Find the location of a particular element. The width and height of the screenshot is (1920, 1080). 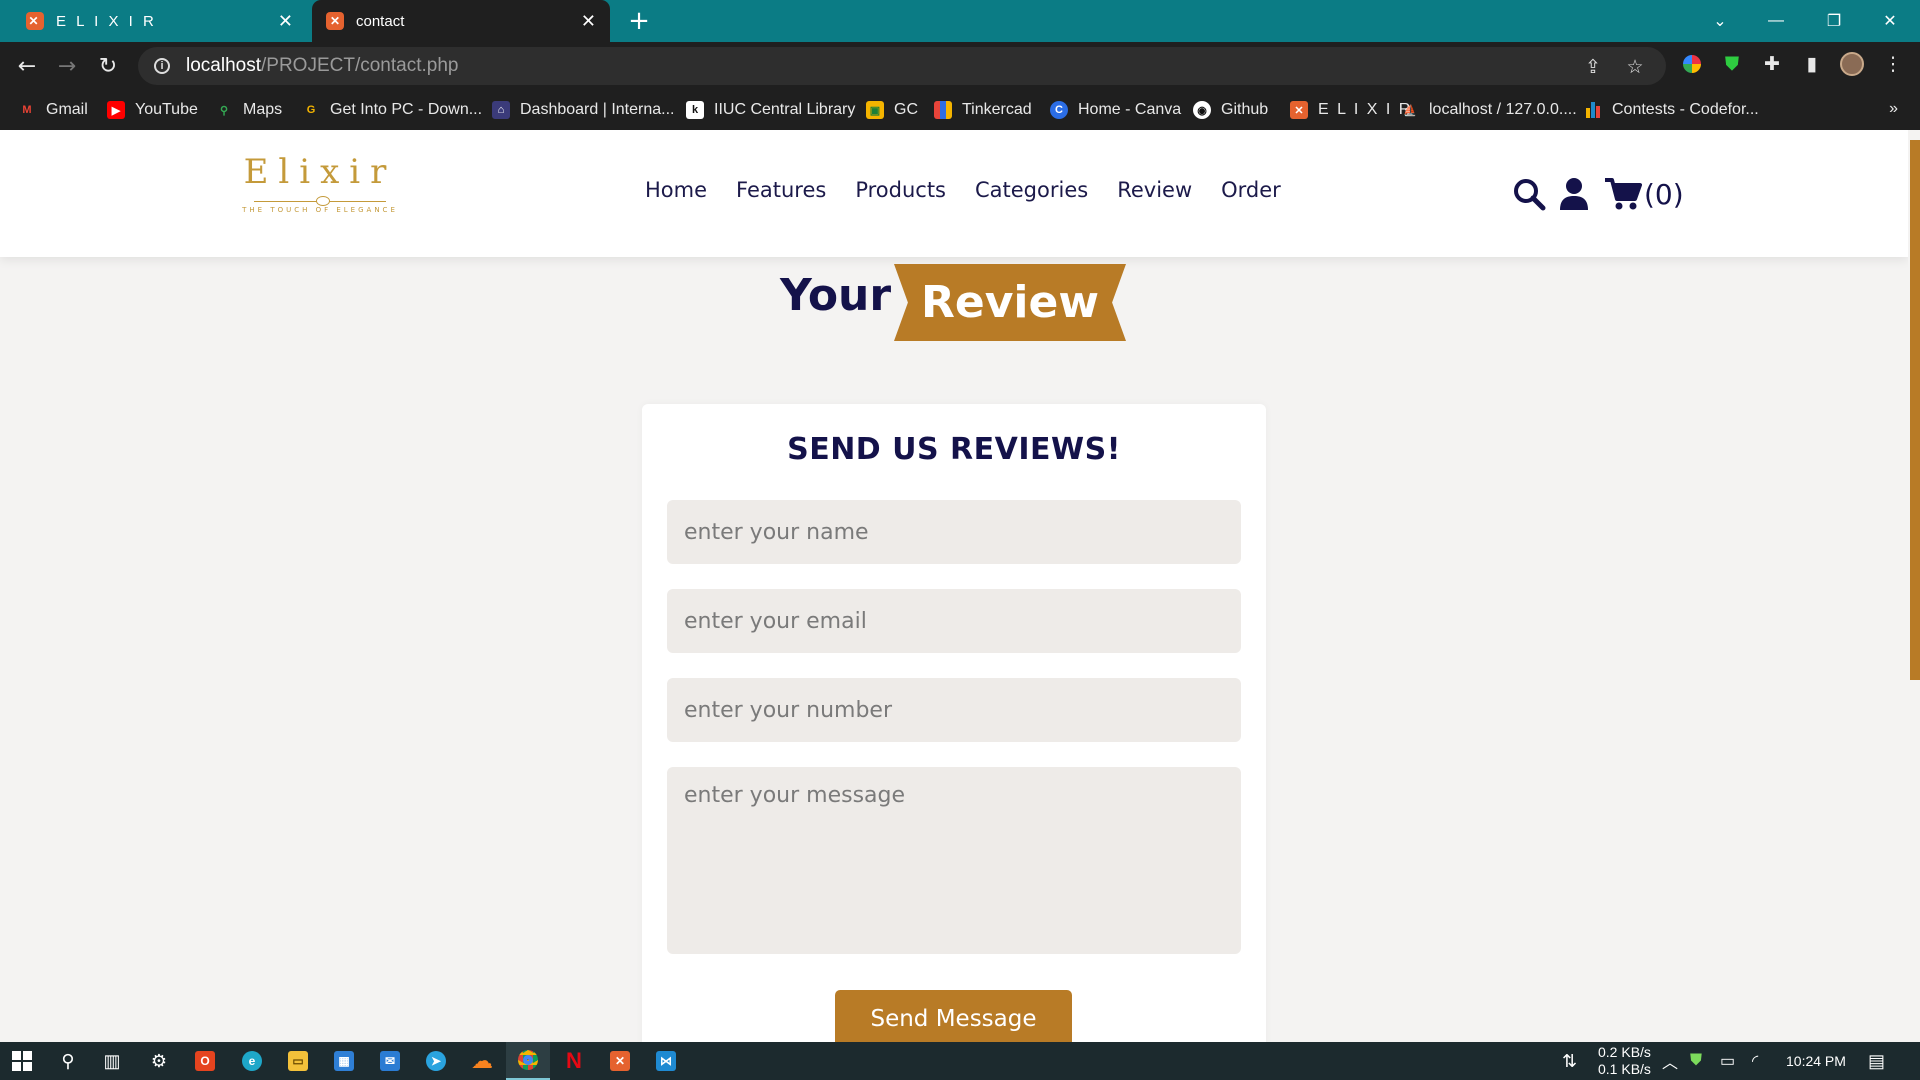

bookmark-github: ◉ Github is located at coordinates (1230, 110).